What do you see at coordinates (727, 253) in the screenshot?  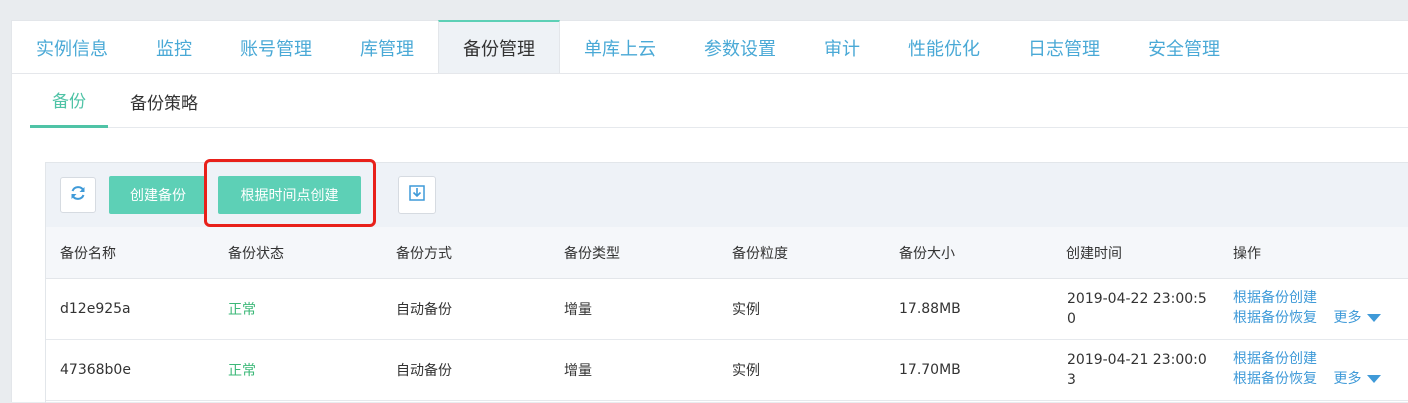 I see `table-header: 备份名称 备份状态 备份方式 备份类型 备份粒度 备份大小 创建时间 操作` at bounding box center [727, 253].